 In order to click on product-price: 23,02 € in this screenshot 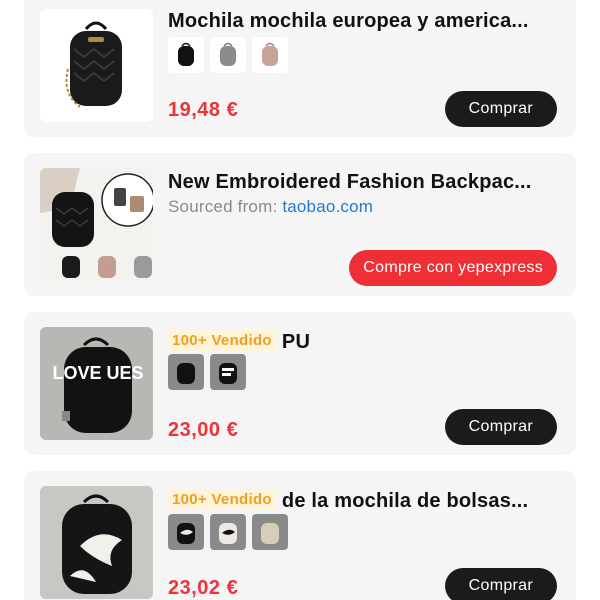, I will do `click(203, 588)`.